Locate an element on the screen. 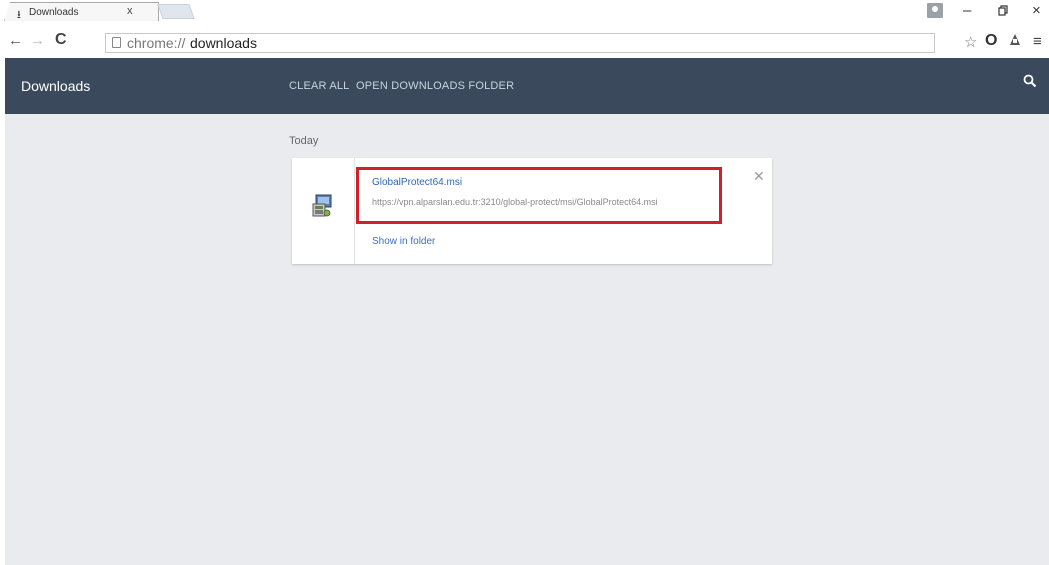 Image resolution: width=1049 pixels, height=565 pixels. tab-close-icon: x is located at coordinates (130, 11).